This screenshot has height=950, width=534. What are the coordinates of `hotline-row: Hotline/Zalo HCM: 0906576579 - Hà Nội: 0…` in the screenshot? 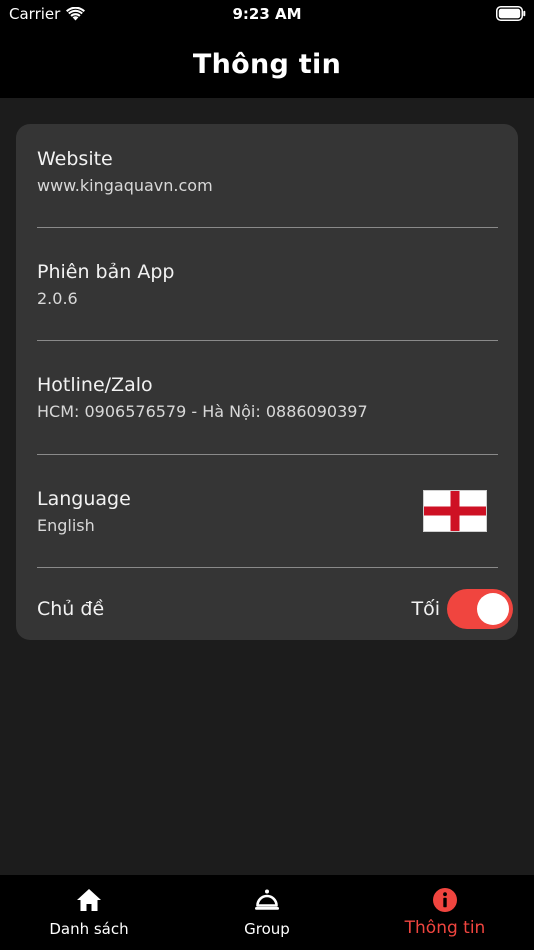 It's located at (267, 398).